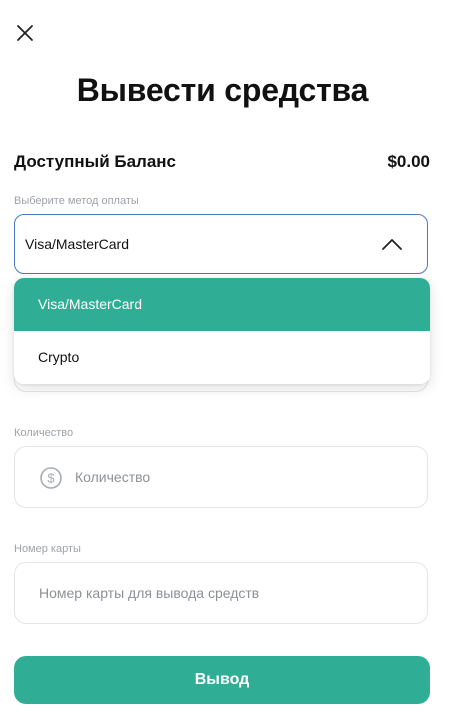  Describe the element at coordinates (222, 304) in the screenshot. I see `dropdown-option-visa-mastercard: Visa/MasterCard` at that location.